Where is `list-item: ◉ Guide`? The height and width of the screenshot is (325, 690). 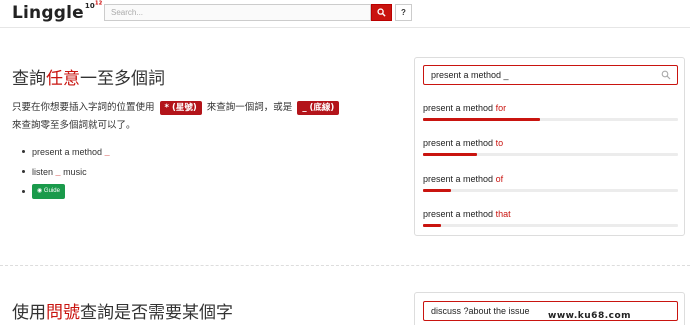 list-item: ◉ Guide is located at coordinates (66, 195).